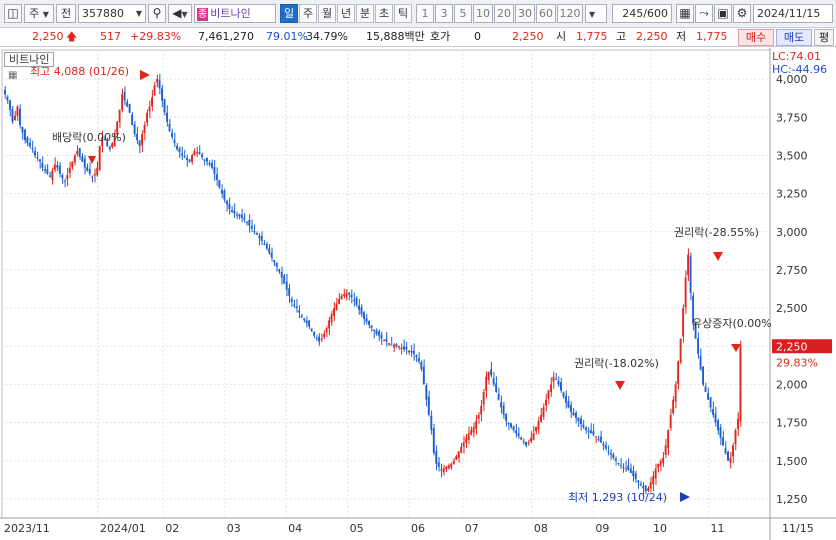 The height and width of the screenshot is (540, 836). Describe the element at coordinates (384, 13) in the screenshot. I see `period-second-button: 초` at that location.